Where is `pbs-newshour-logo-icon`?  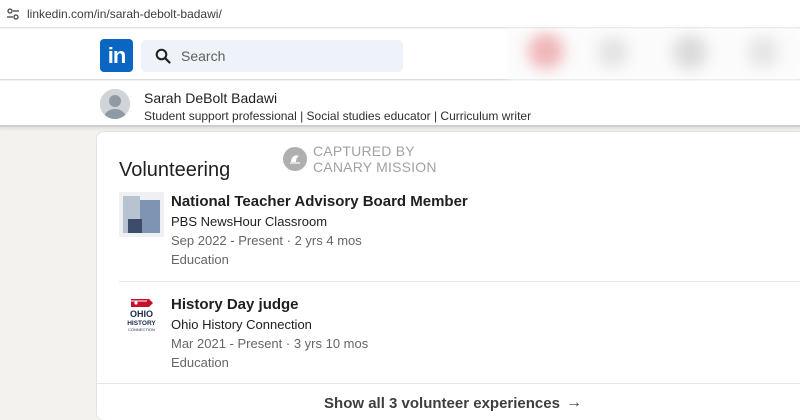 pbs-newshour-logo-icon is located at coordinates (141, 214).